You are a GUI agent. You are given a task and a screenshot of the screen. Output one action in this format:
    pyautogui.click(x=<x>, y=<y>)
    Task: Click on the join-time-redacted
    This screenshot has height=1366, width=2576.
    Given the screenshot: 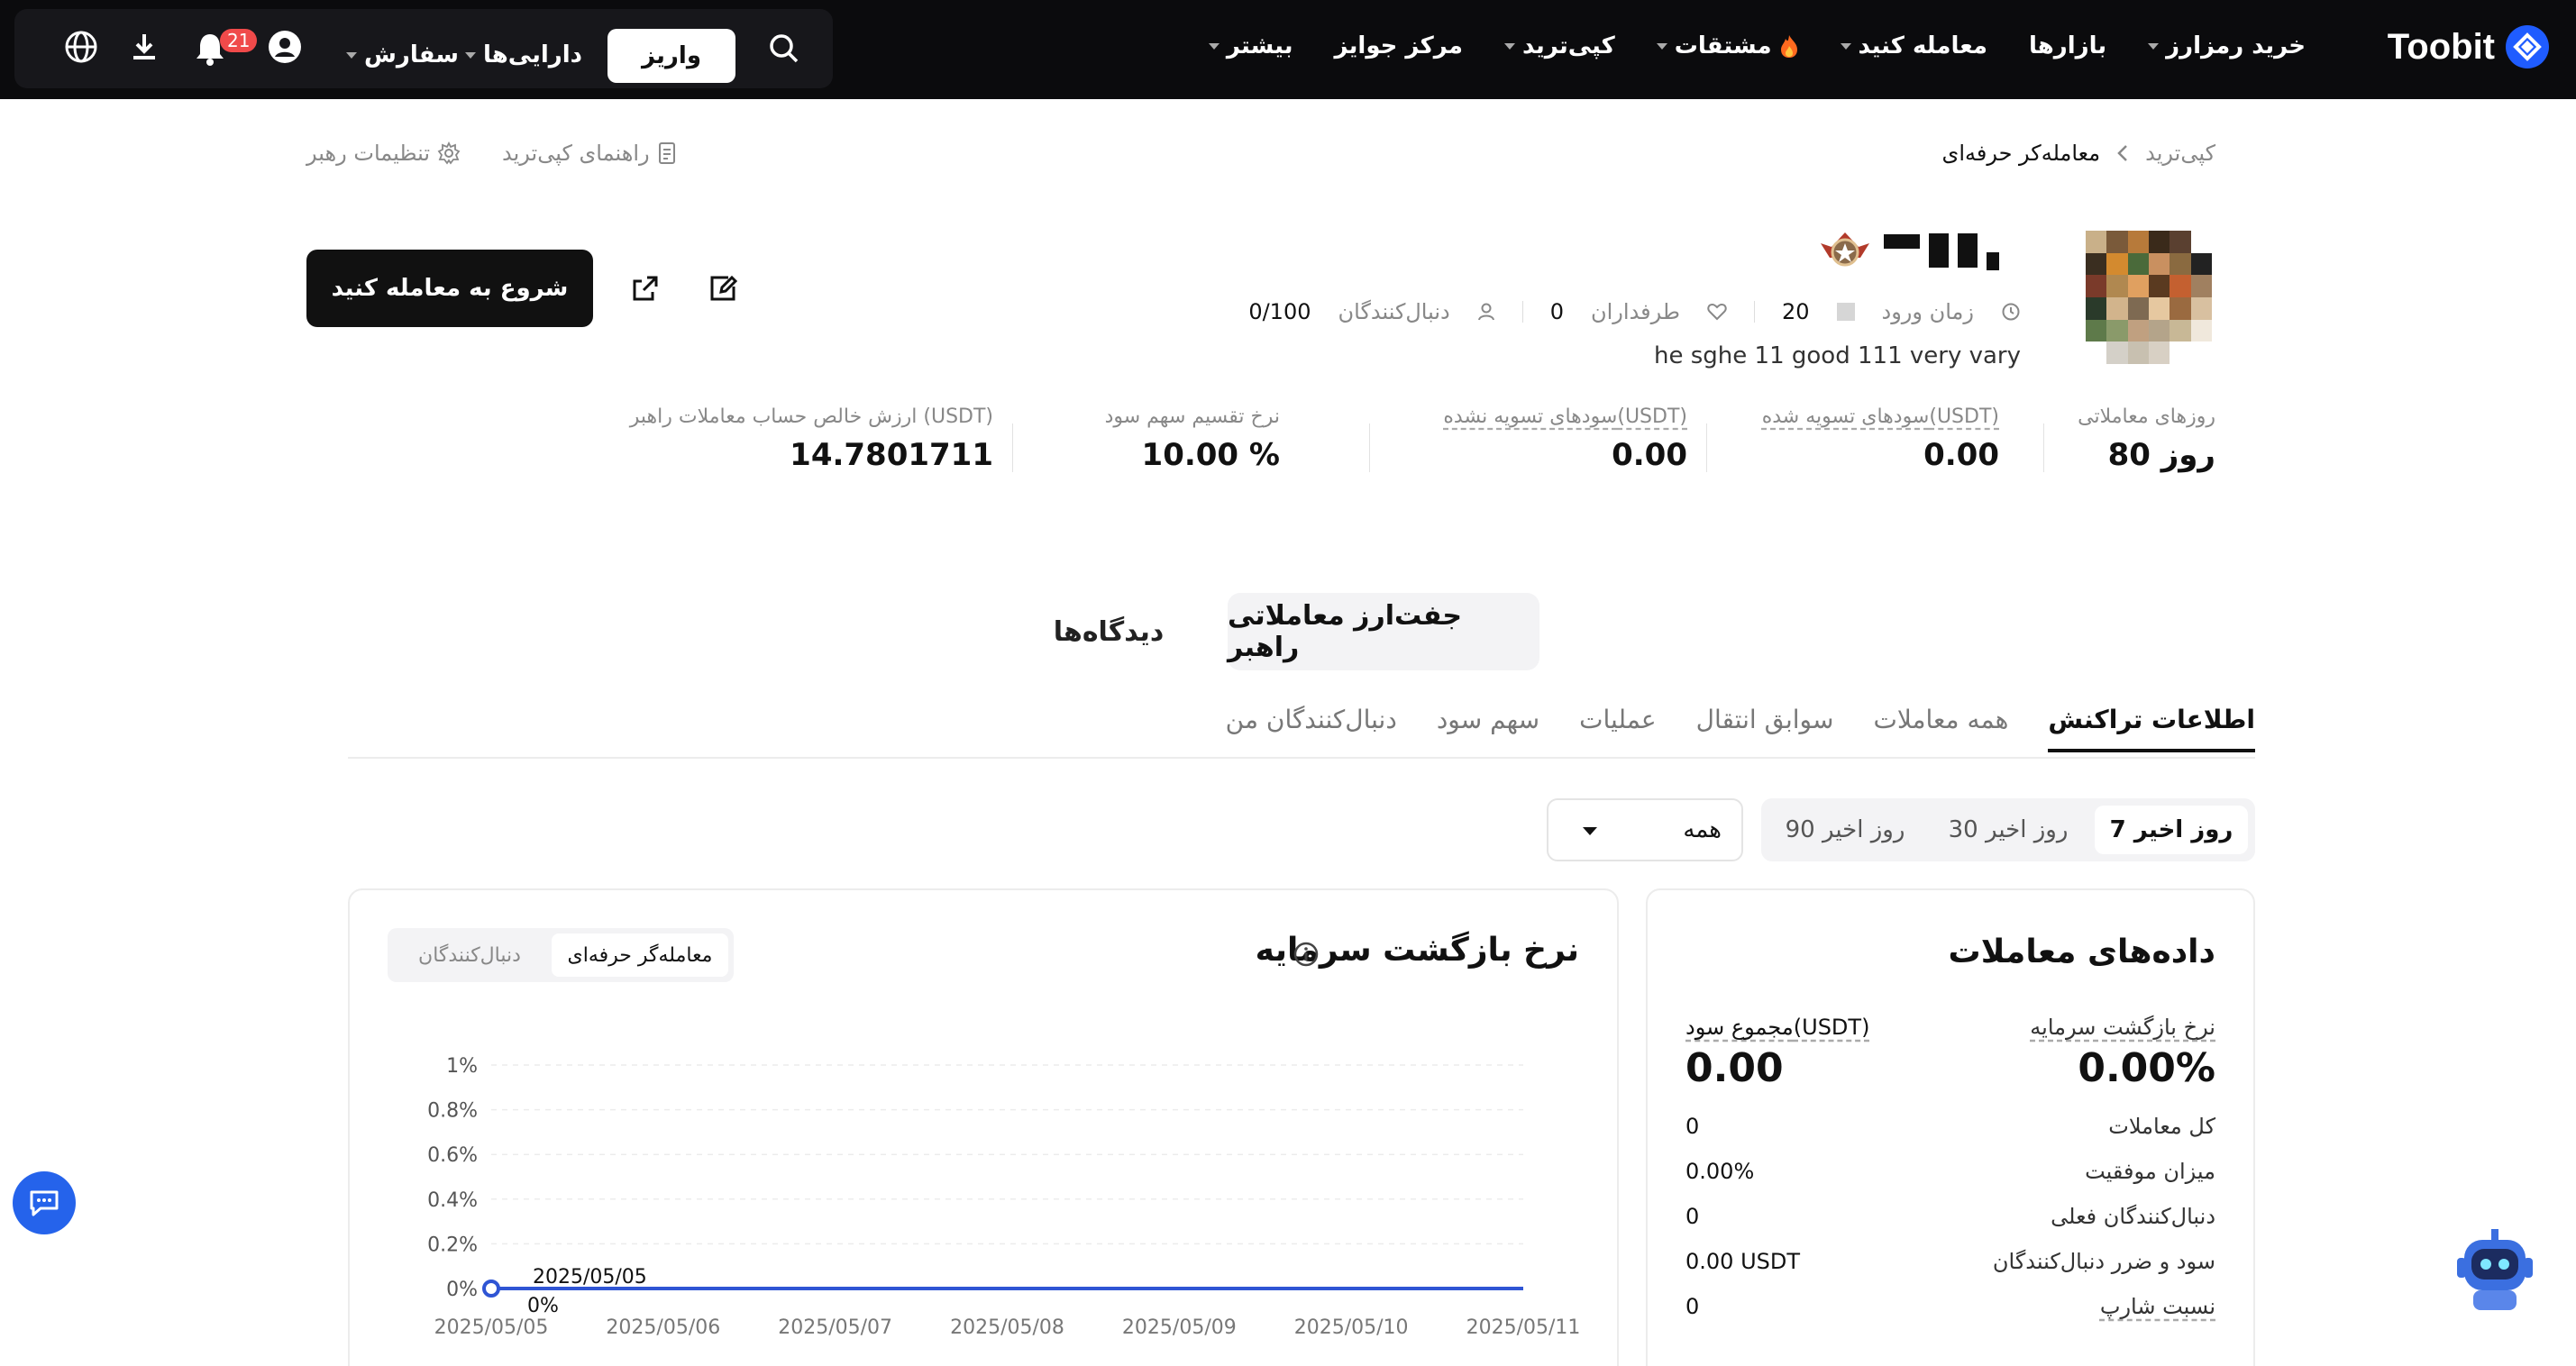 What is the action you would take?
    pyautogui.click(x=1845, y=312)
    